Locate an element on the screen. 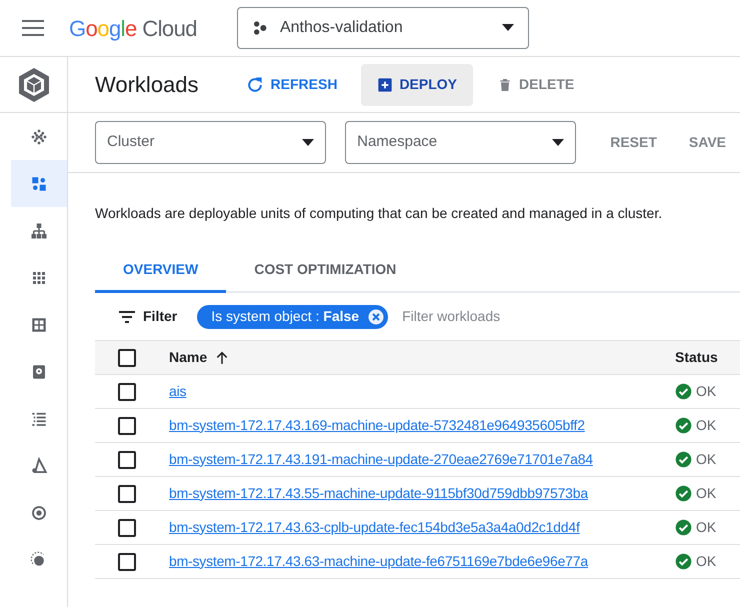  sort-ascending-icon is located at coordinates (222, 357).